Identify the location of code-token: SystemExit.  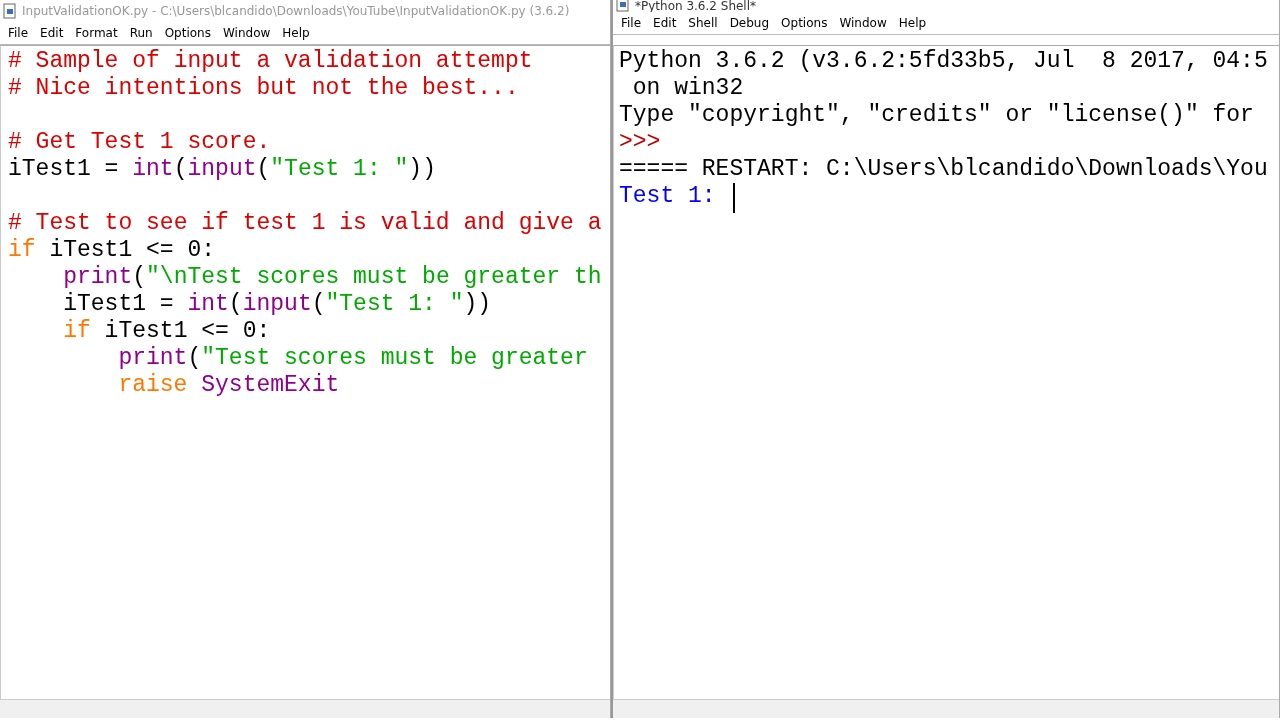
(270, 385).